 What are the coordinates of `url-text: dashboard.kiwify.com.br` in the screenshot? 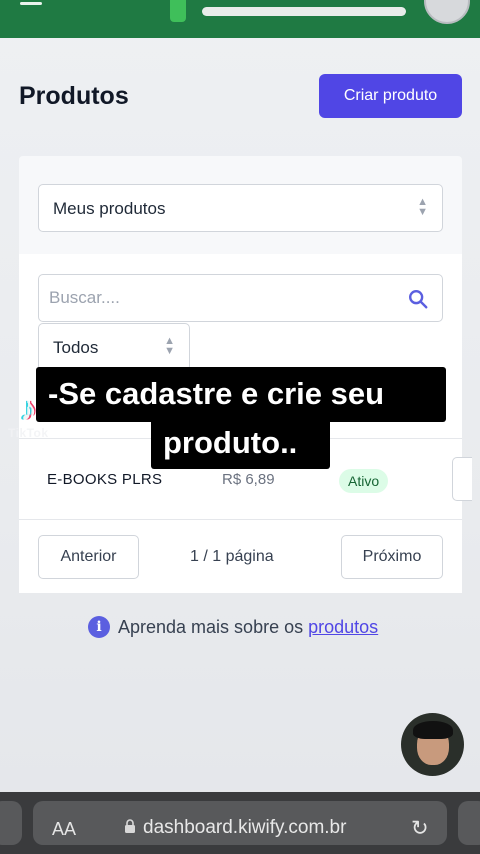 It's located at (244, 828).